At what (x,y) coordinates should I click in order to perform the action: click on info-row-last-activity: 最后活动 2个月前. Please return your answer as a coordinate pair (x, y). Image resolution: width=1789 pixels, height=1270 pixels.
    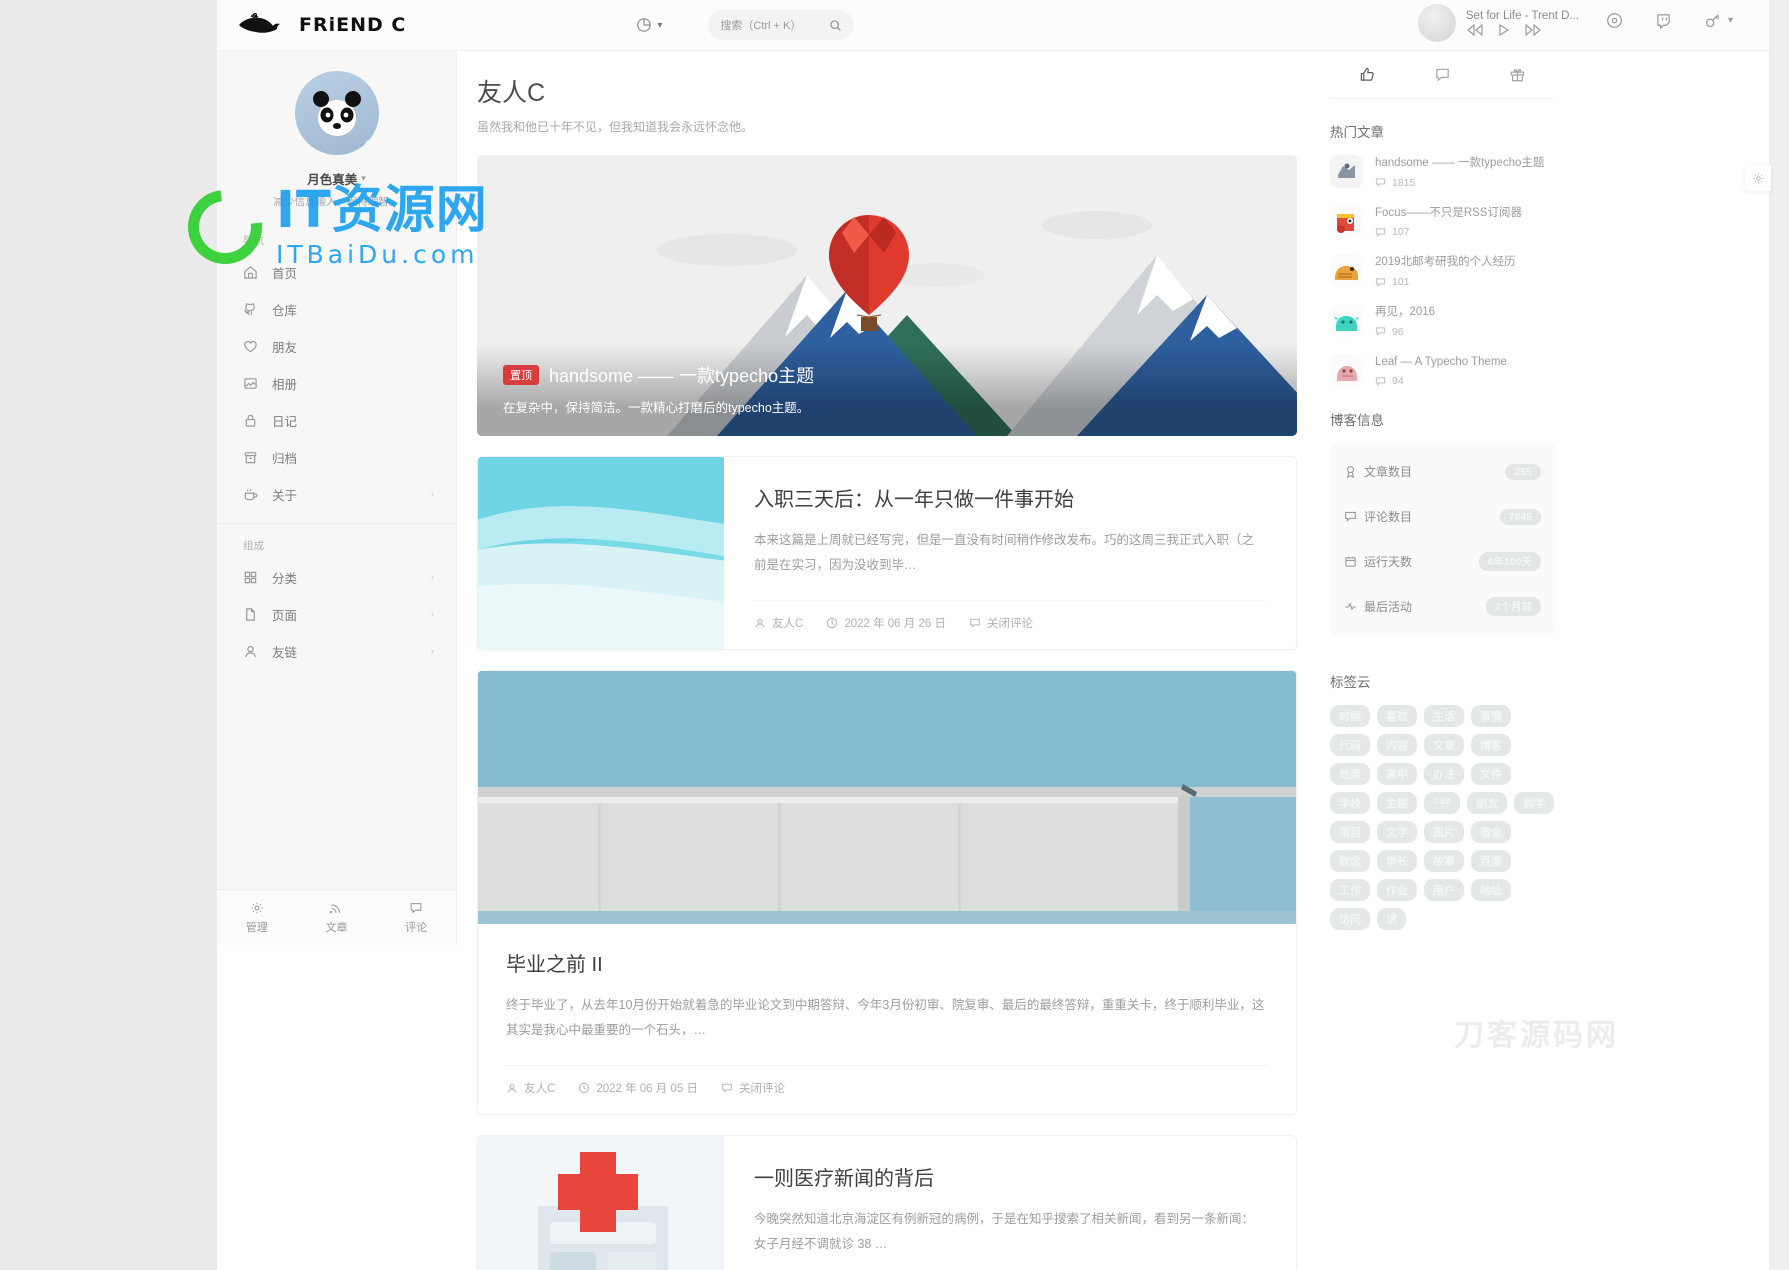
    Looking at the image, I should click on (1442, 606).